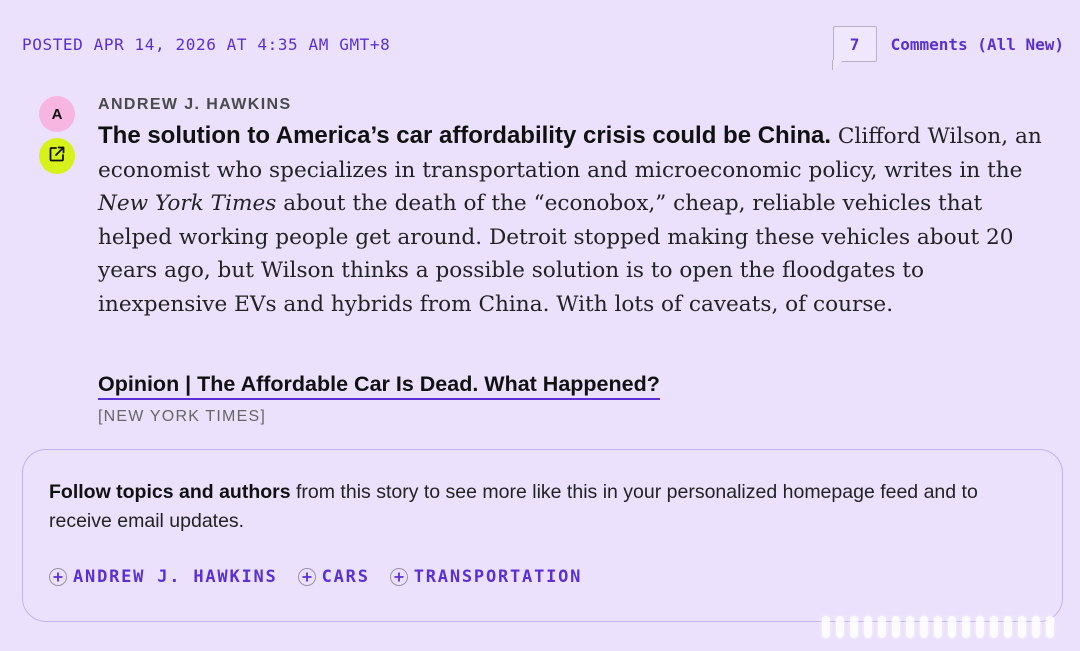 Image resolution: width=1080 pixels, height=651 pixels. Describe the element at coordinates (170, 492) in the screenshot. I see `follow-bold-text: Follow topics and authors` at that location.